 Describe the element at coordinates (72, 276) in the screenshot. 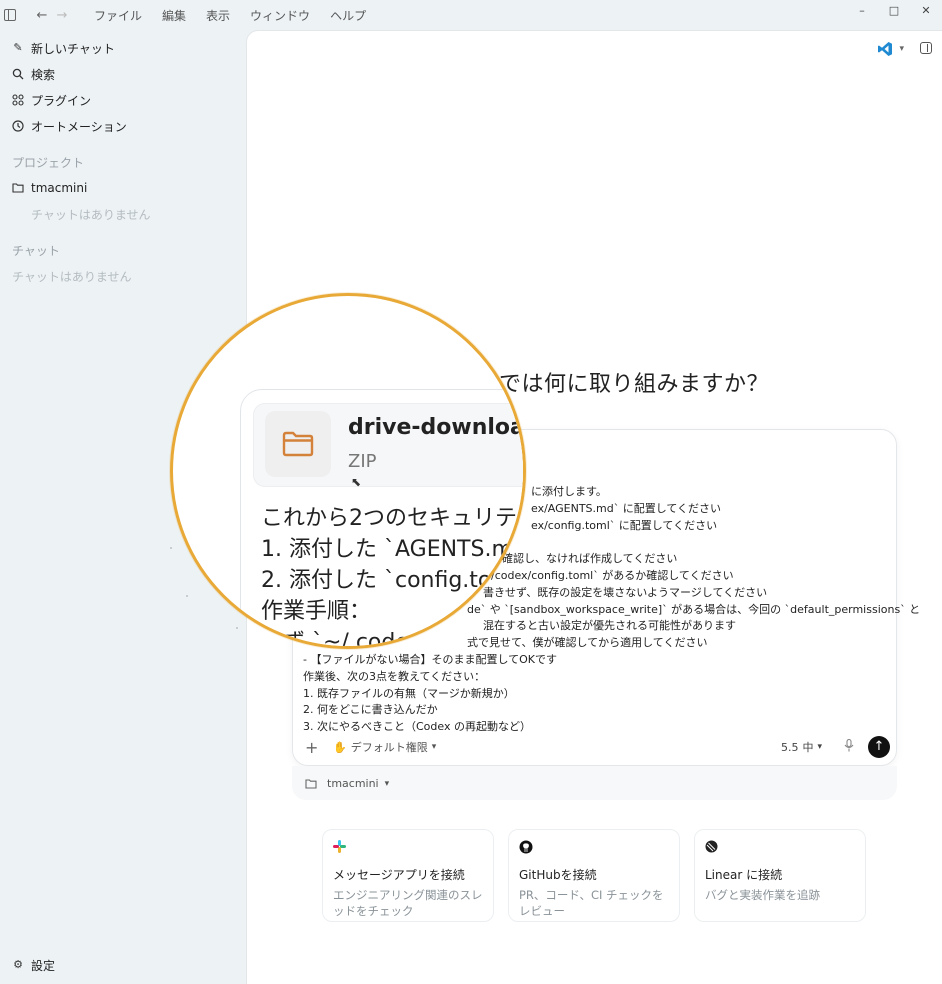

I see `chats-empty-text: チャットはありません` at that location.